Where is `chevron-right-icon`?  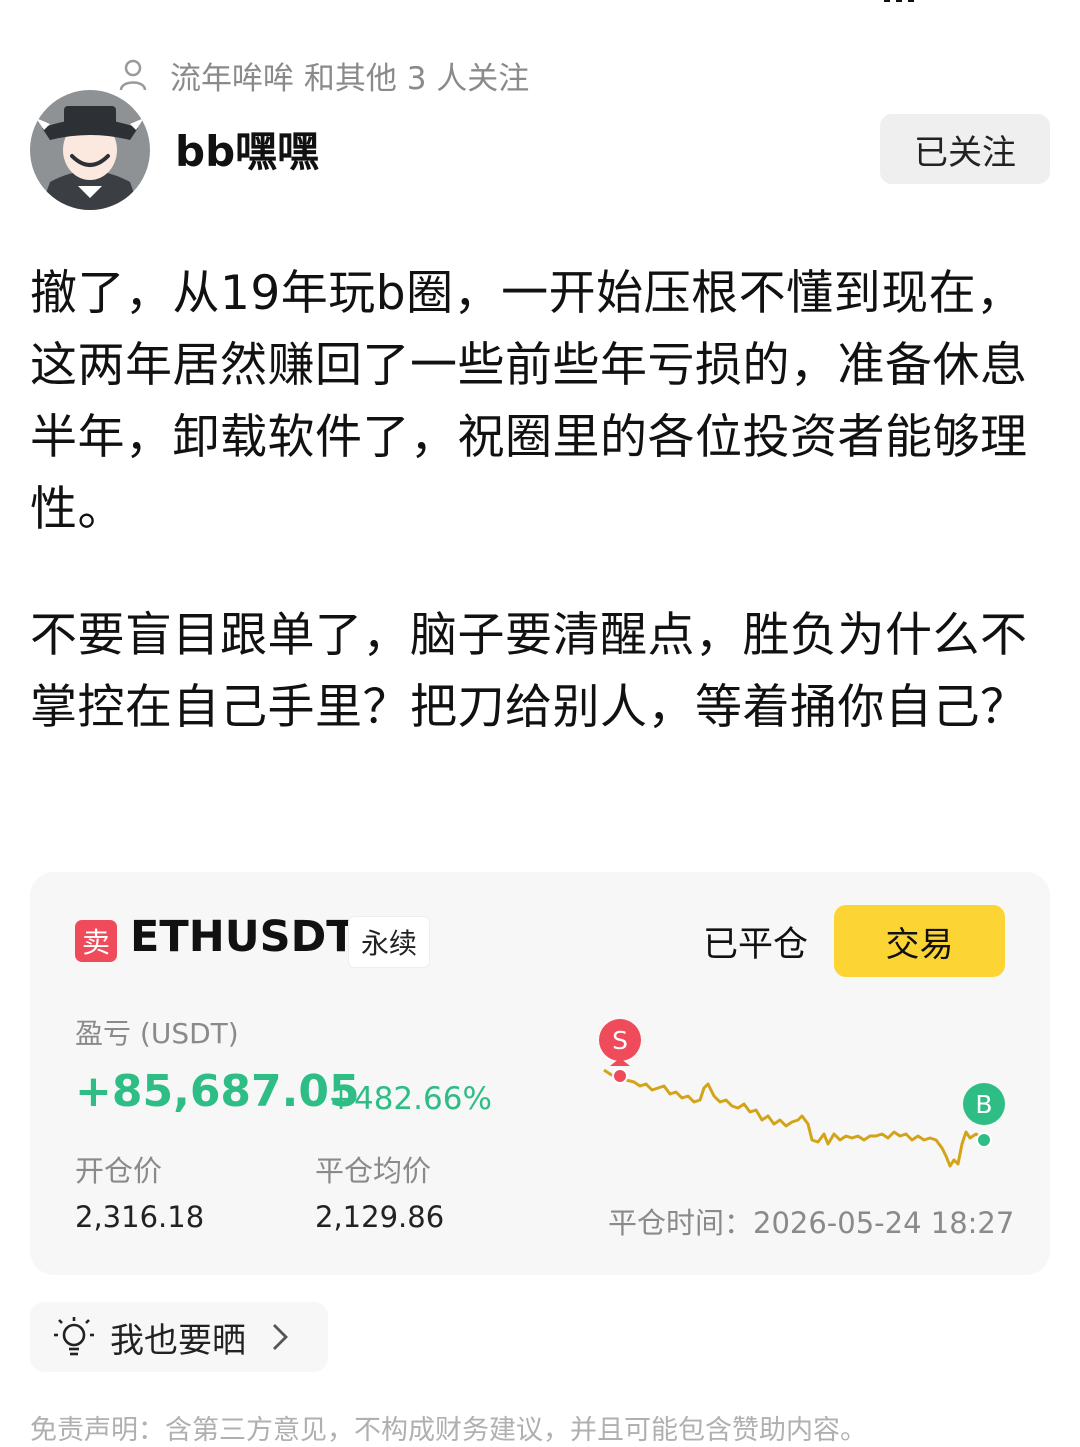 chevron-right-icon is located at coordinates (280, 1337).